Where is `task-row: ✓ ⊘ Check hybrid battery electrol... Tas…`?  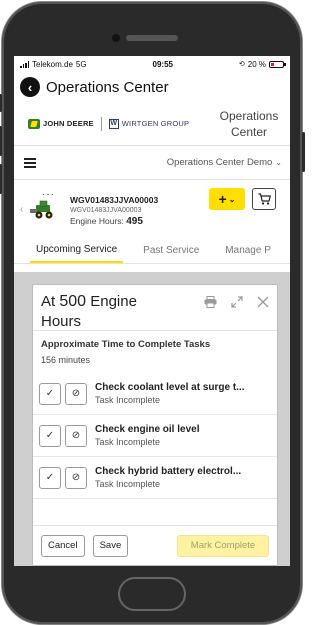
task-row: ✓ ⊘ Check hybrid battery electrol... Tas… is located at coordinates (155, 478).